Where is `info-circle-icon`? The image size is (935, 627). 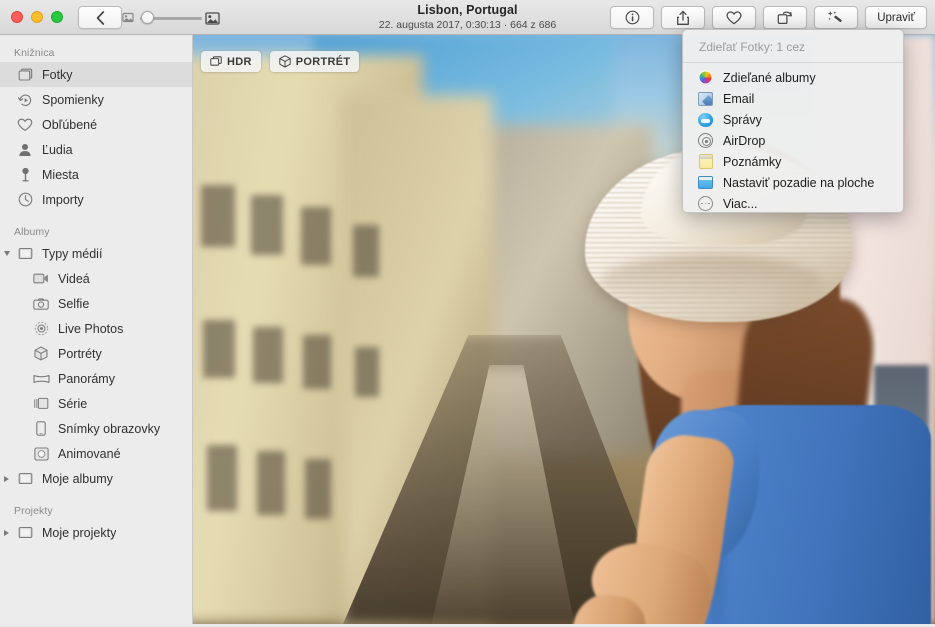
info-circle-icon is located at coordinates (632, 17).